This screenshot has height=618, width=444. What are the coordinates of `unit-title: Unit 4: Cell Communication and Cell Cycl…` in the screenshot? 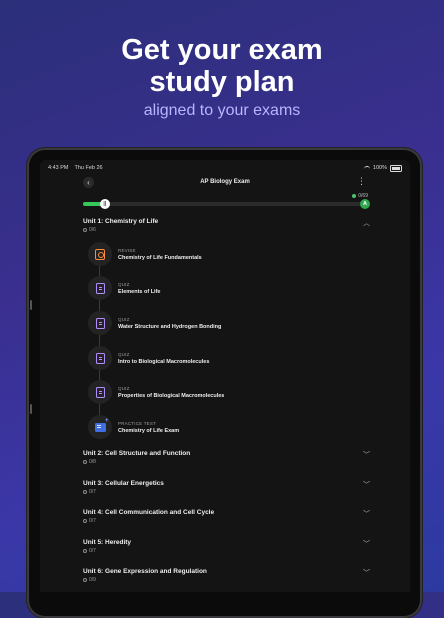 It's located at (149, 512).